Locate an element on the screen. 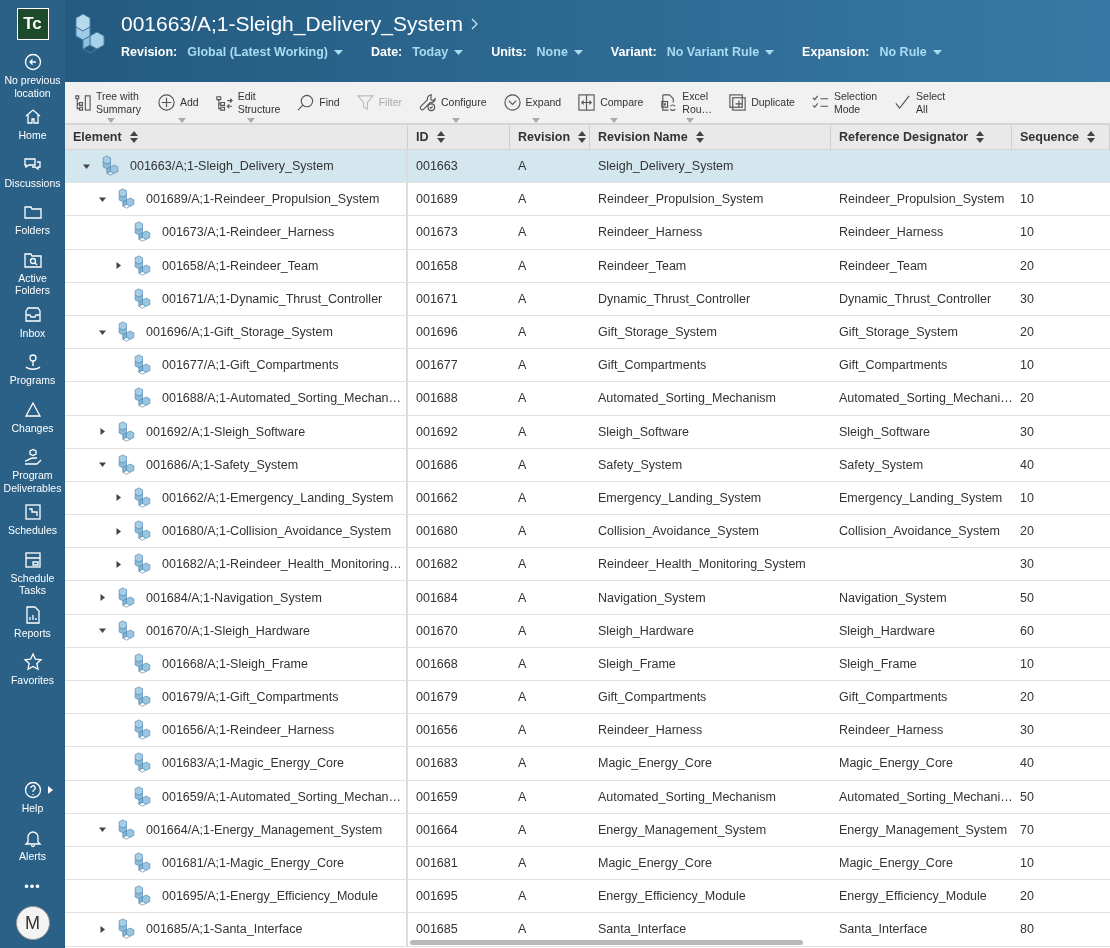  toolbar-button: Configure is located at coordinates (452, 102).